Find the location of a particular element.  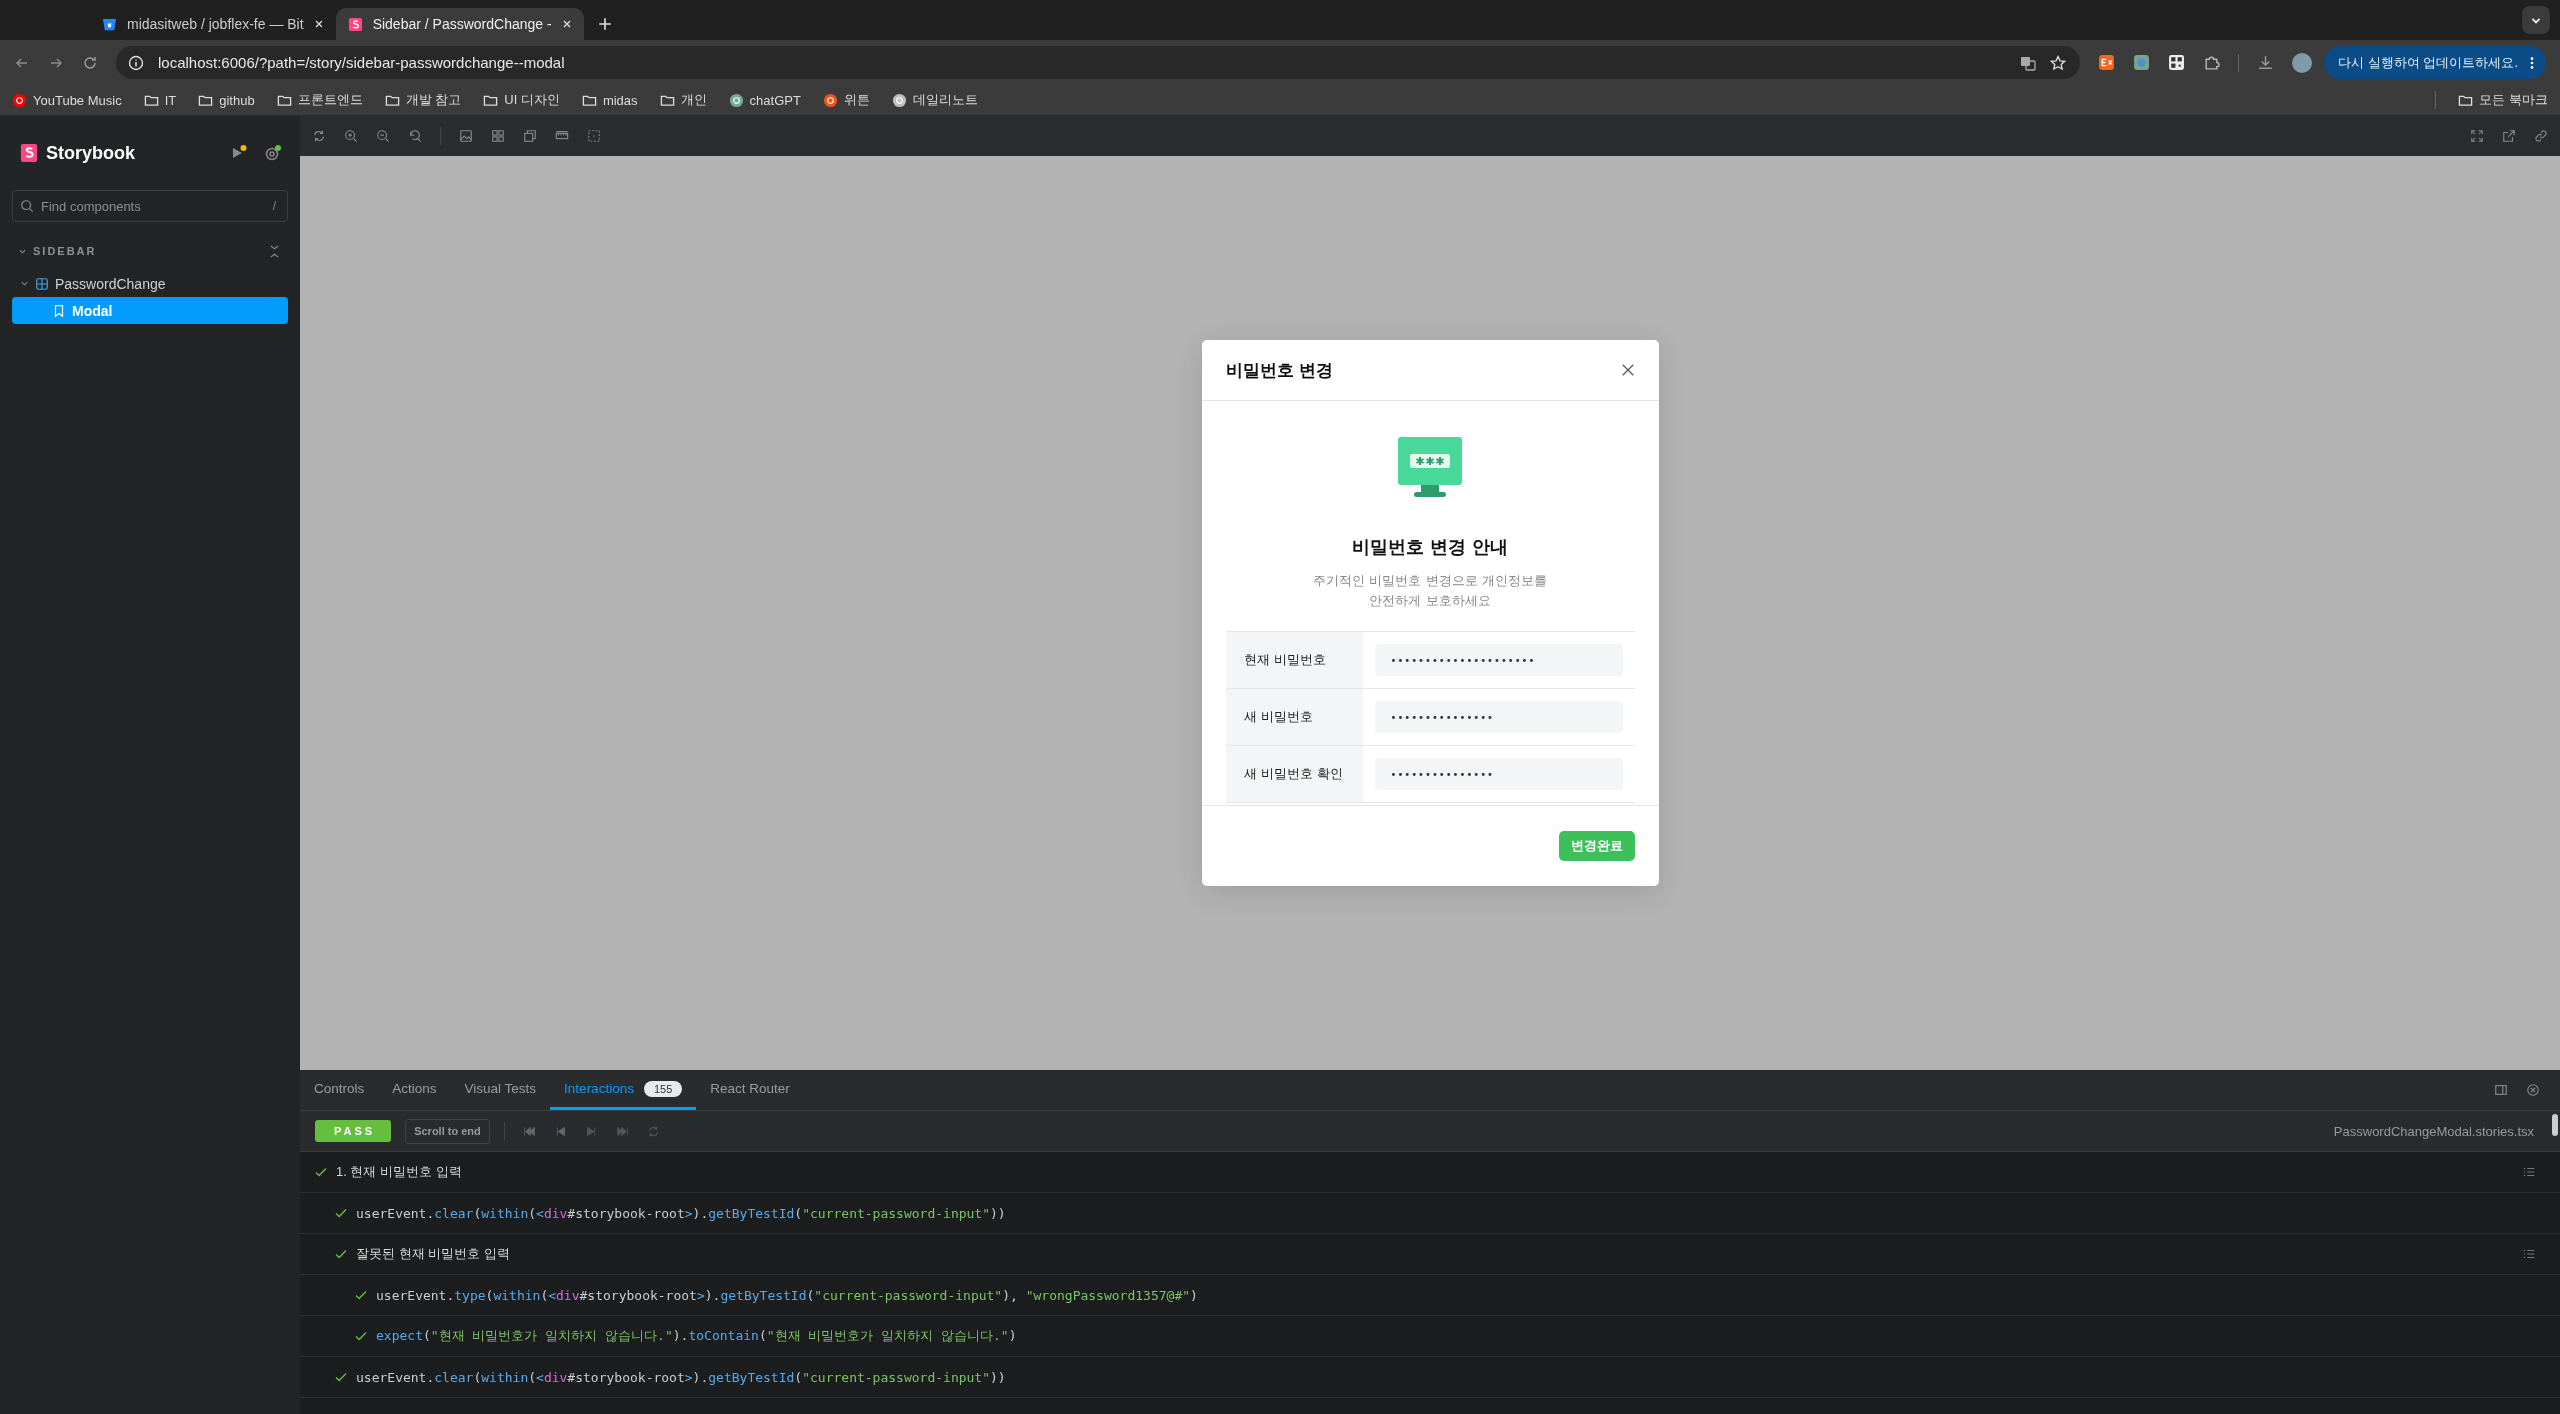

bookmark: 모든 북마크 is located at coordinates (2503, 100).